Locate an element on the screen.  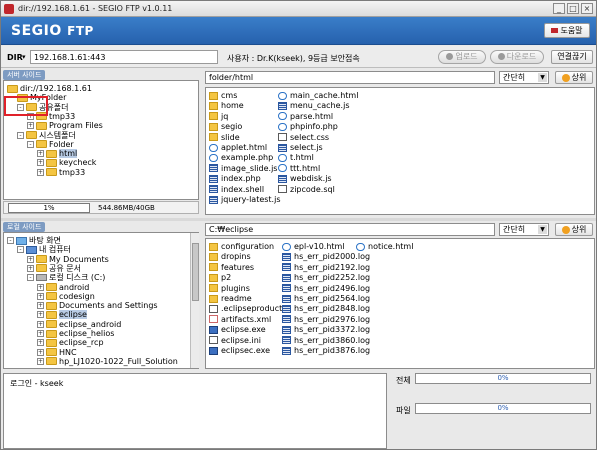
file-item: webdisk.js is located at coordinates (305, 178).